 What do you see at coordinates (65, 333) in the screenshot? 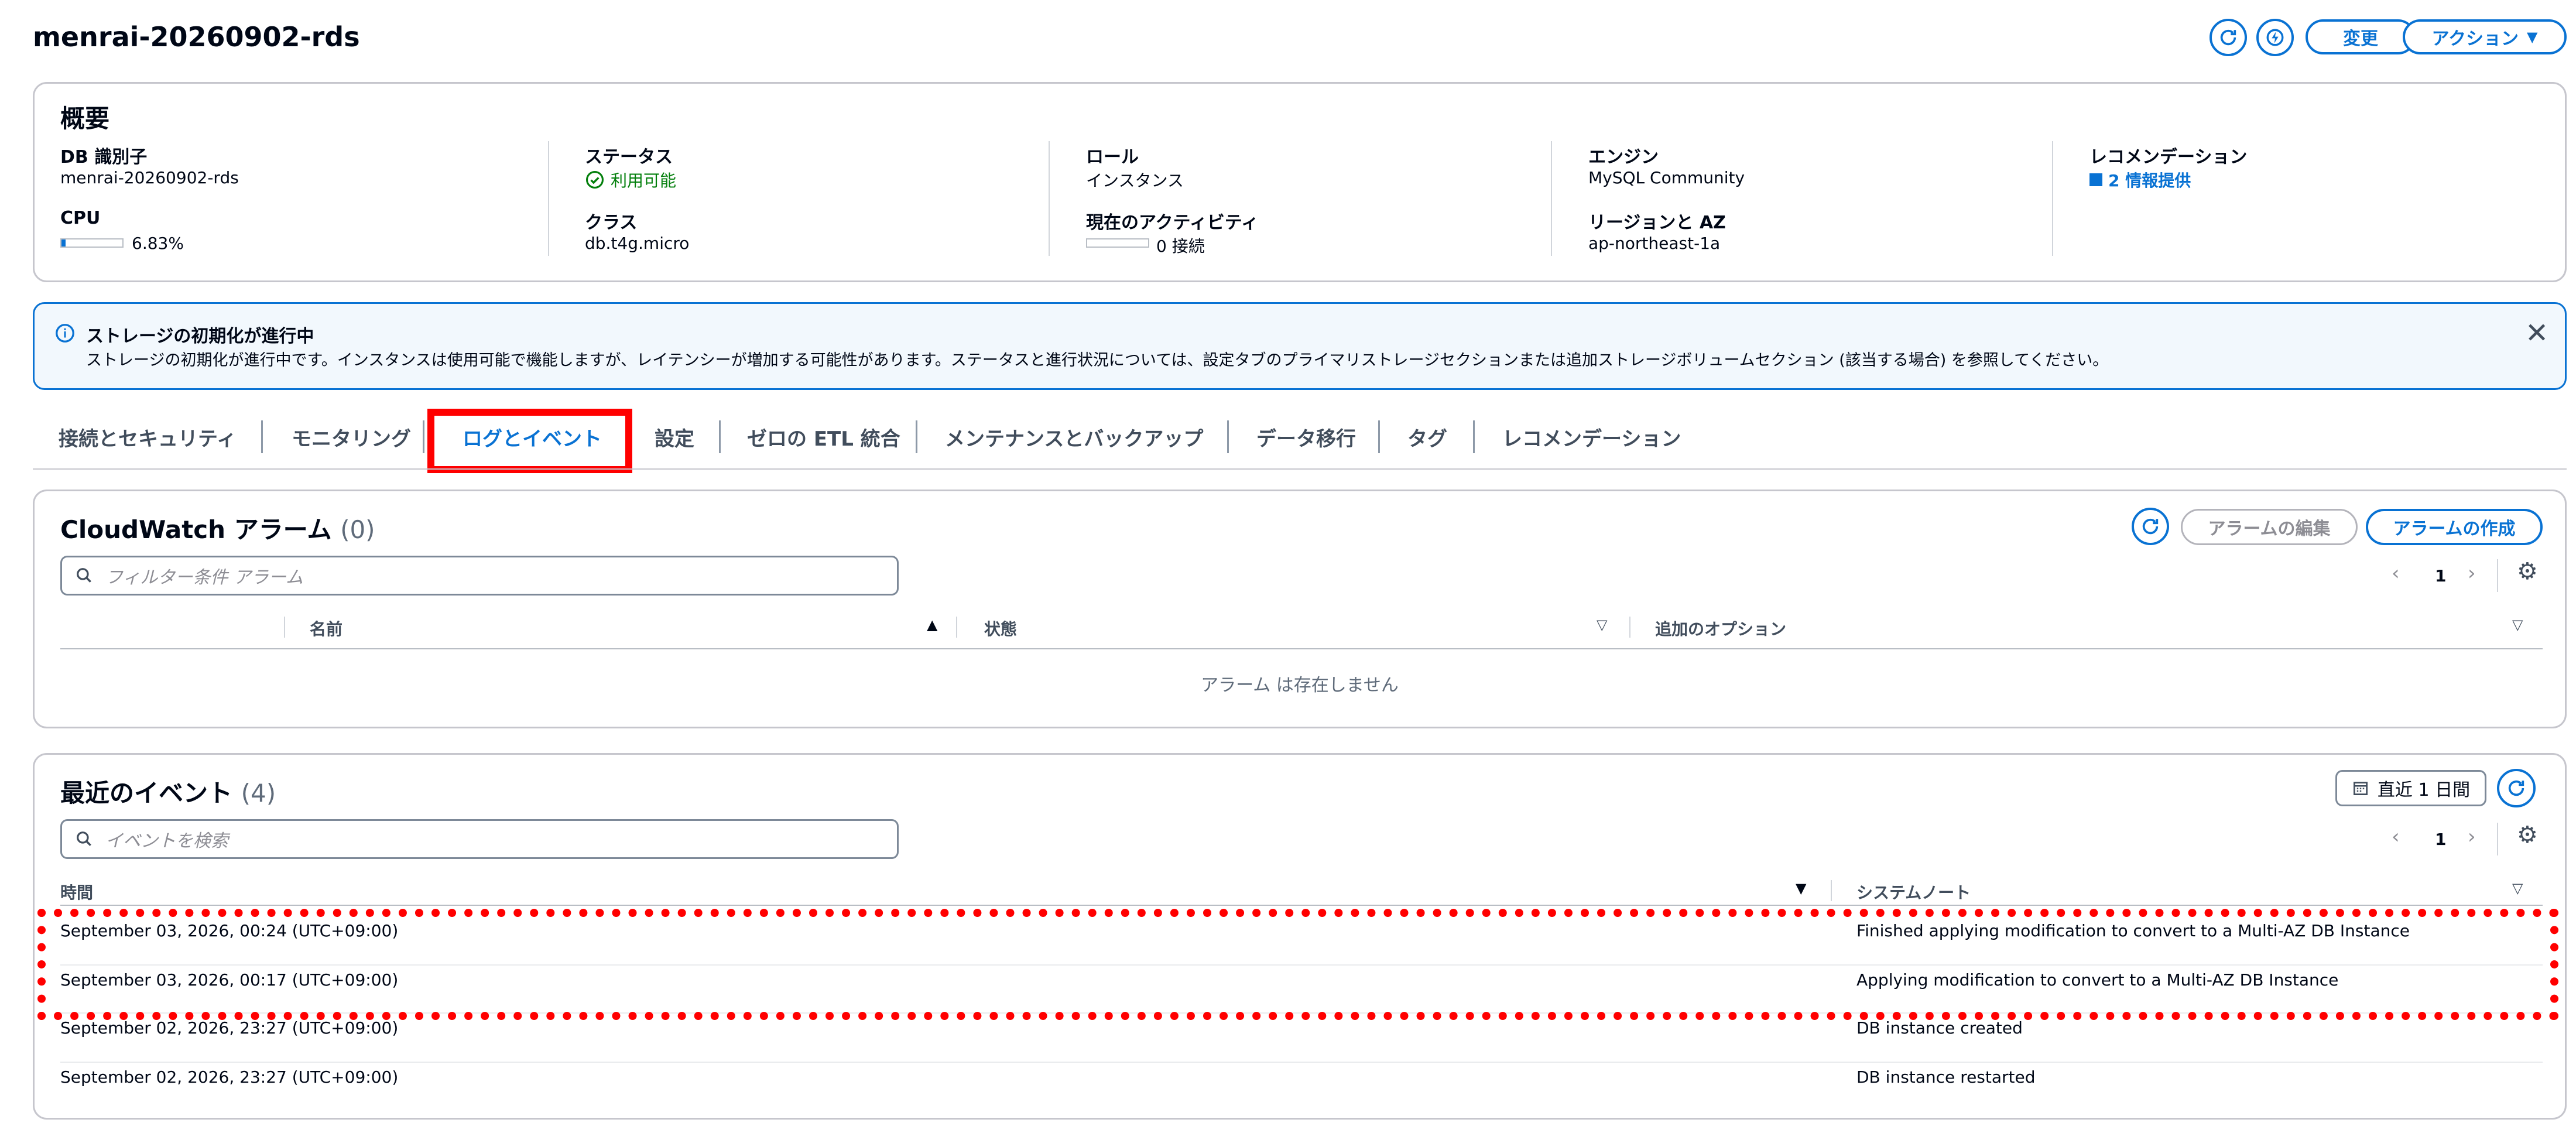
I see `info-icon` at bounding box center [65, 333].